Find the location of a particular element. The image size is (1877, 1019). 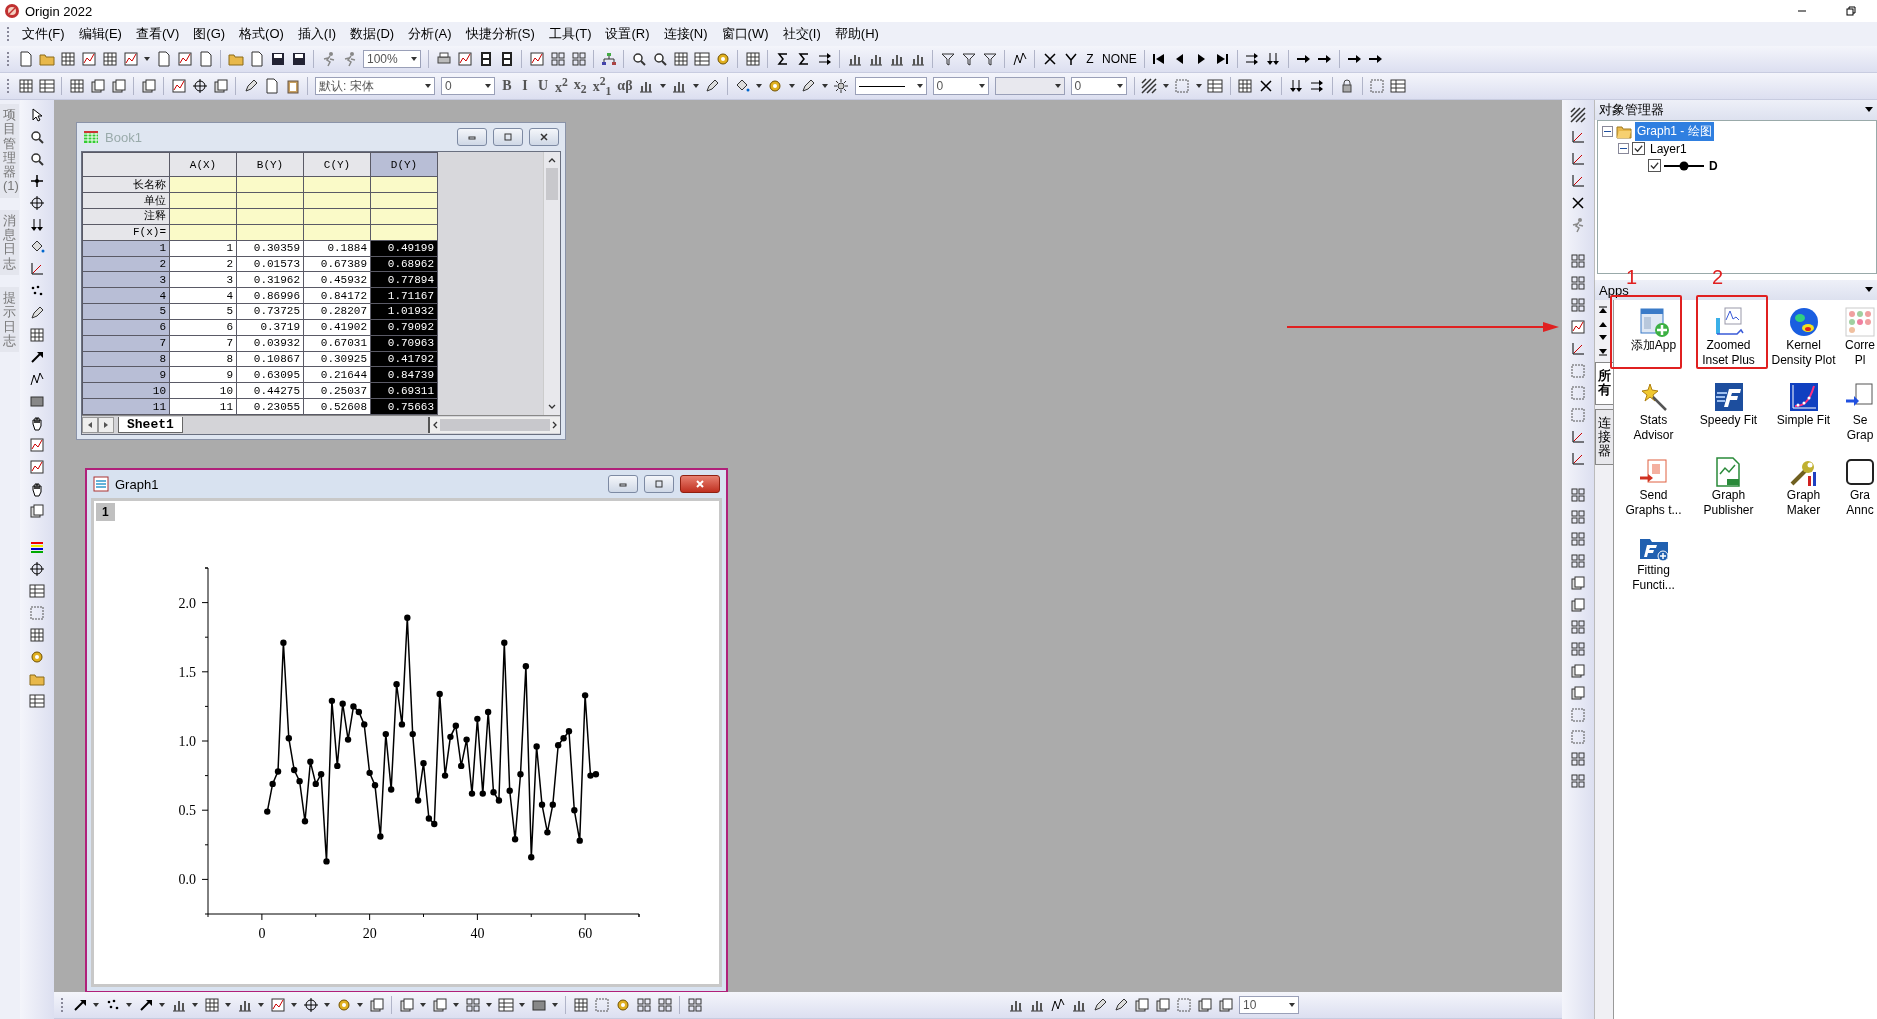

annotation-number: 1 is located at coordinates (1632, 277).